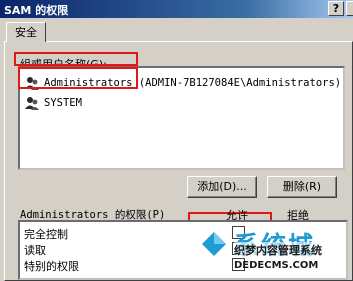 The width and height of the screenshot is (353, 281). Describe the element at coordinates (36, 10) in the screenshot. I see `window-title: SAM 的权限` at that location.